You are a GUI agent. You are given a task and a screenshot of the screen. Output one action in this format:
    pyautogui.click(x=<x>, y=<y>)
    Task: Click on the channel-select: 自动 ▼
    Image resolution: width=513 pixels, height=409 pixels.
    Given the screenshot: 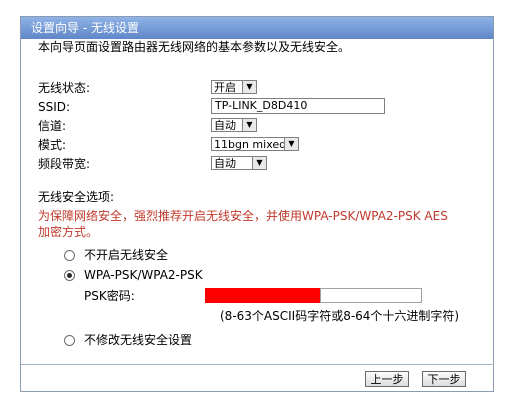 What is the action you would take?
    pyautogui.click(x=234, y=126)
    